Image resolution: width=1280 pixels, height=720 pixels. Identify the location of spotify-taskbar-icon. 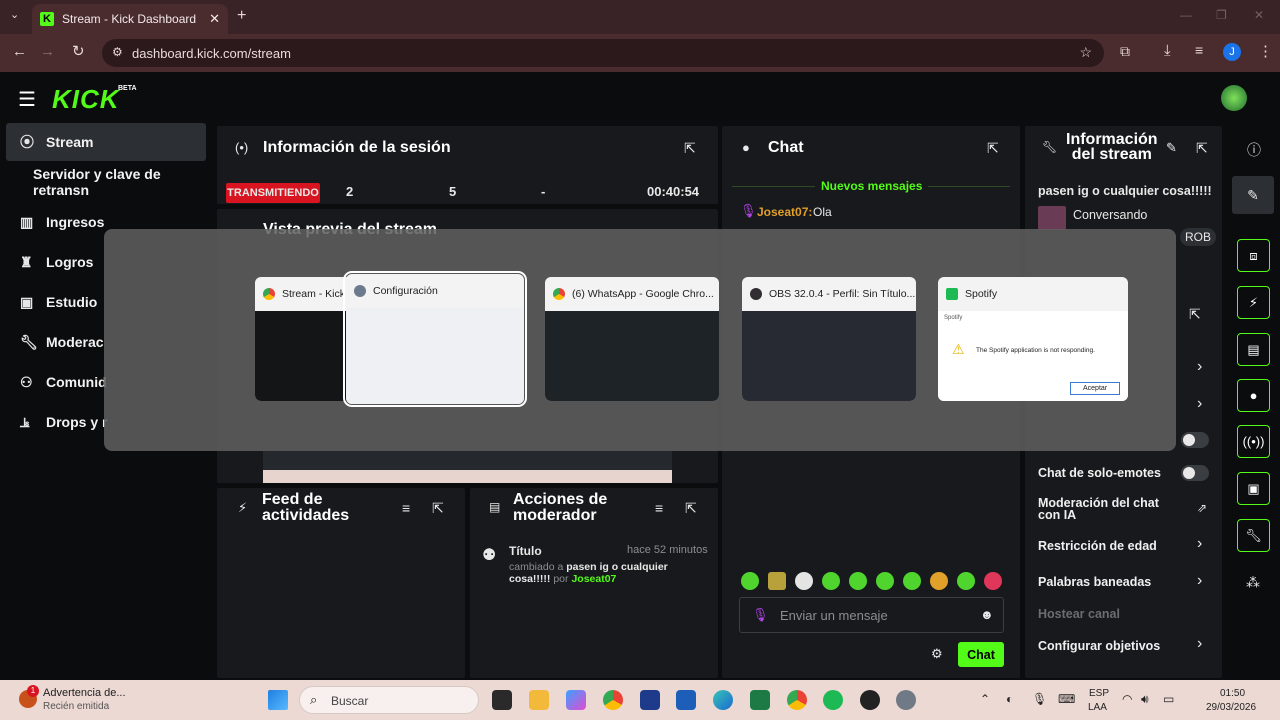
(833, 700).